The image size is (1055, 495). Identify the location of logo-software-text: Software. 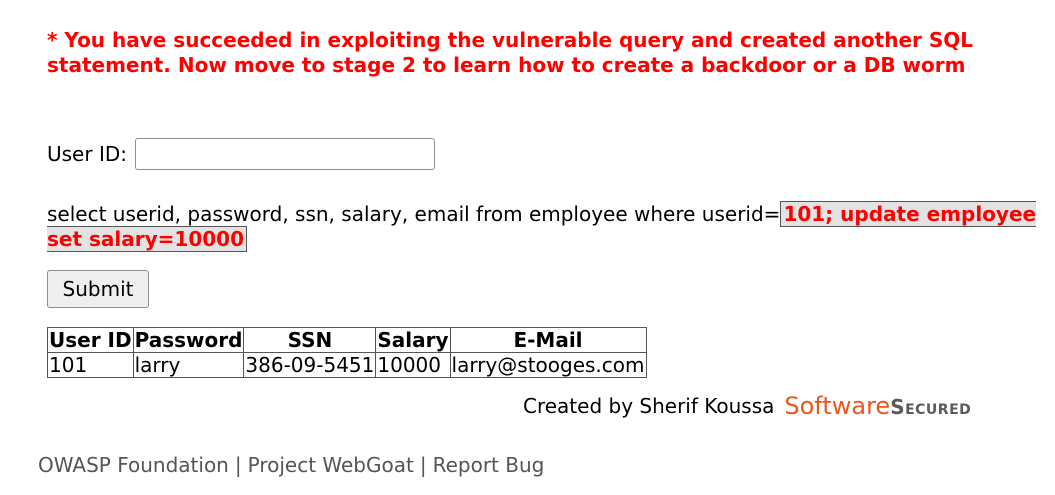
(837, 406).